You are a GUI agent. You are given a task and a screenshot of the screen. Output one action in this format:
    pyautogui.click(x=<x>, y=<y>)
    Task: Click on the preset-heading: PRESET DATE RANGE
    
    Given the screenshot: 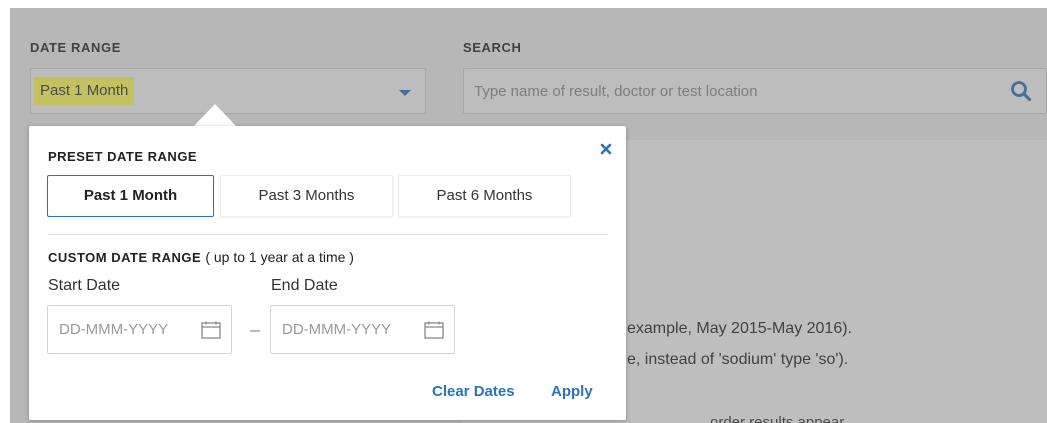 What is the action you would take?
    pyautogui.click(x=123, y=156)
    